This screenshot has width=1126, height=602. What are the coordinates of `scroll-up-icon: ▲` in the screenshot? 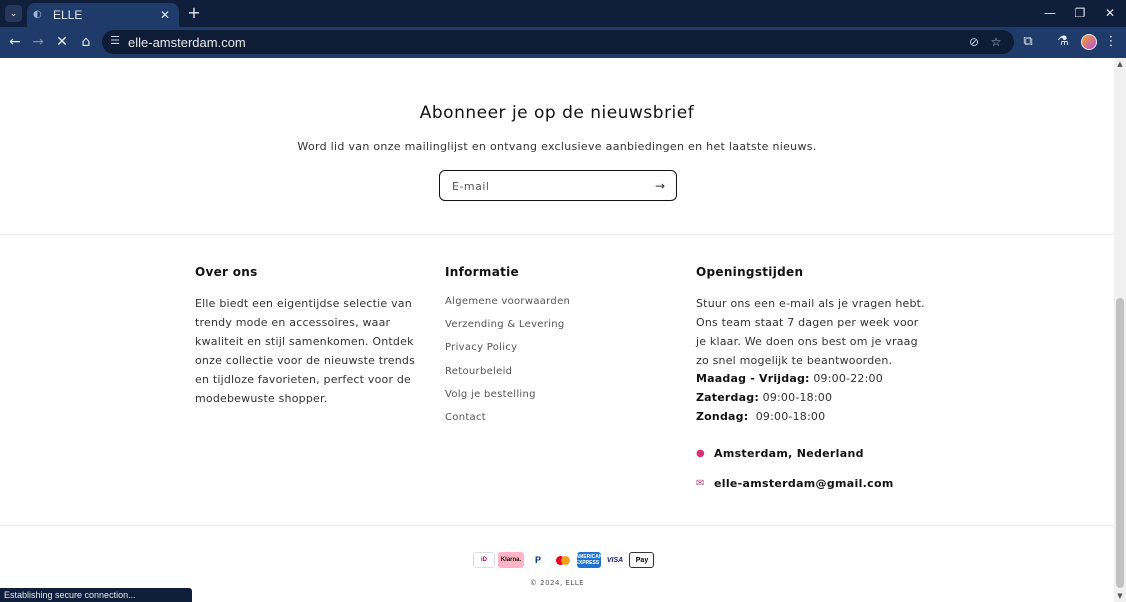 It's located at (1120, 64).